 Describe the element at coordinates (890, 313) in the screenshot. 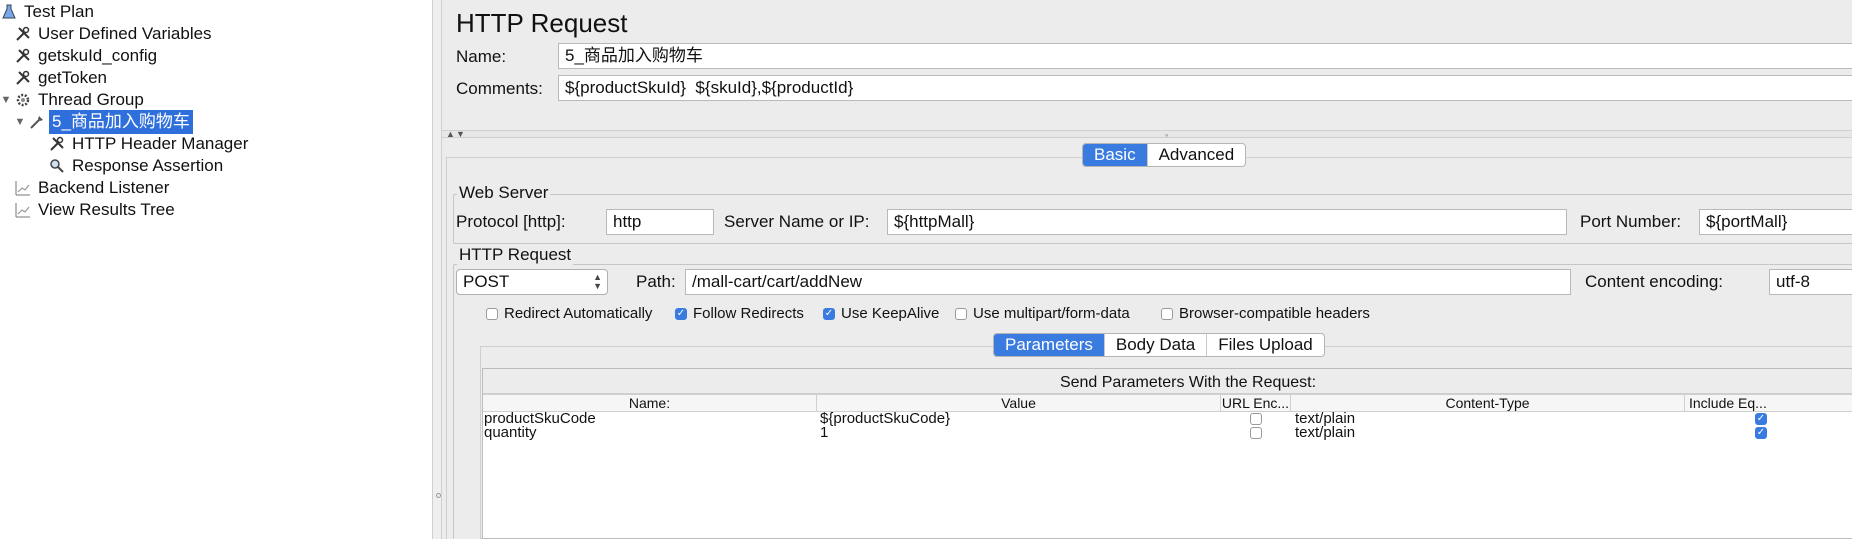

I see `option-label: Use KeepAlive` at that location.